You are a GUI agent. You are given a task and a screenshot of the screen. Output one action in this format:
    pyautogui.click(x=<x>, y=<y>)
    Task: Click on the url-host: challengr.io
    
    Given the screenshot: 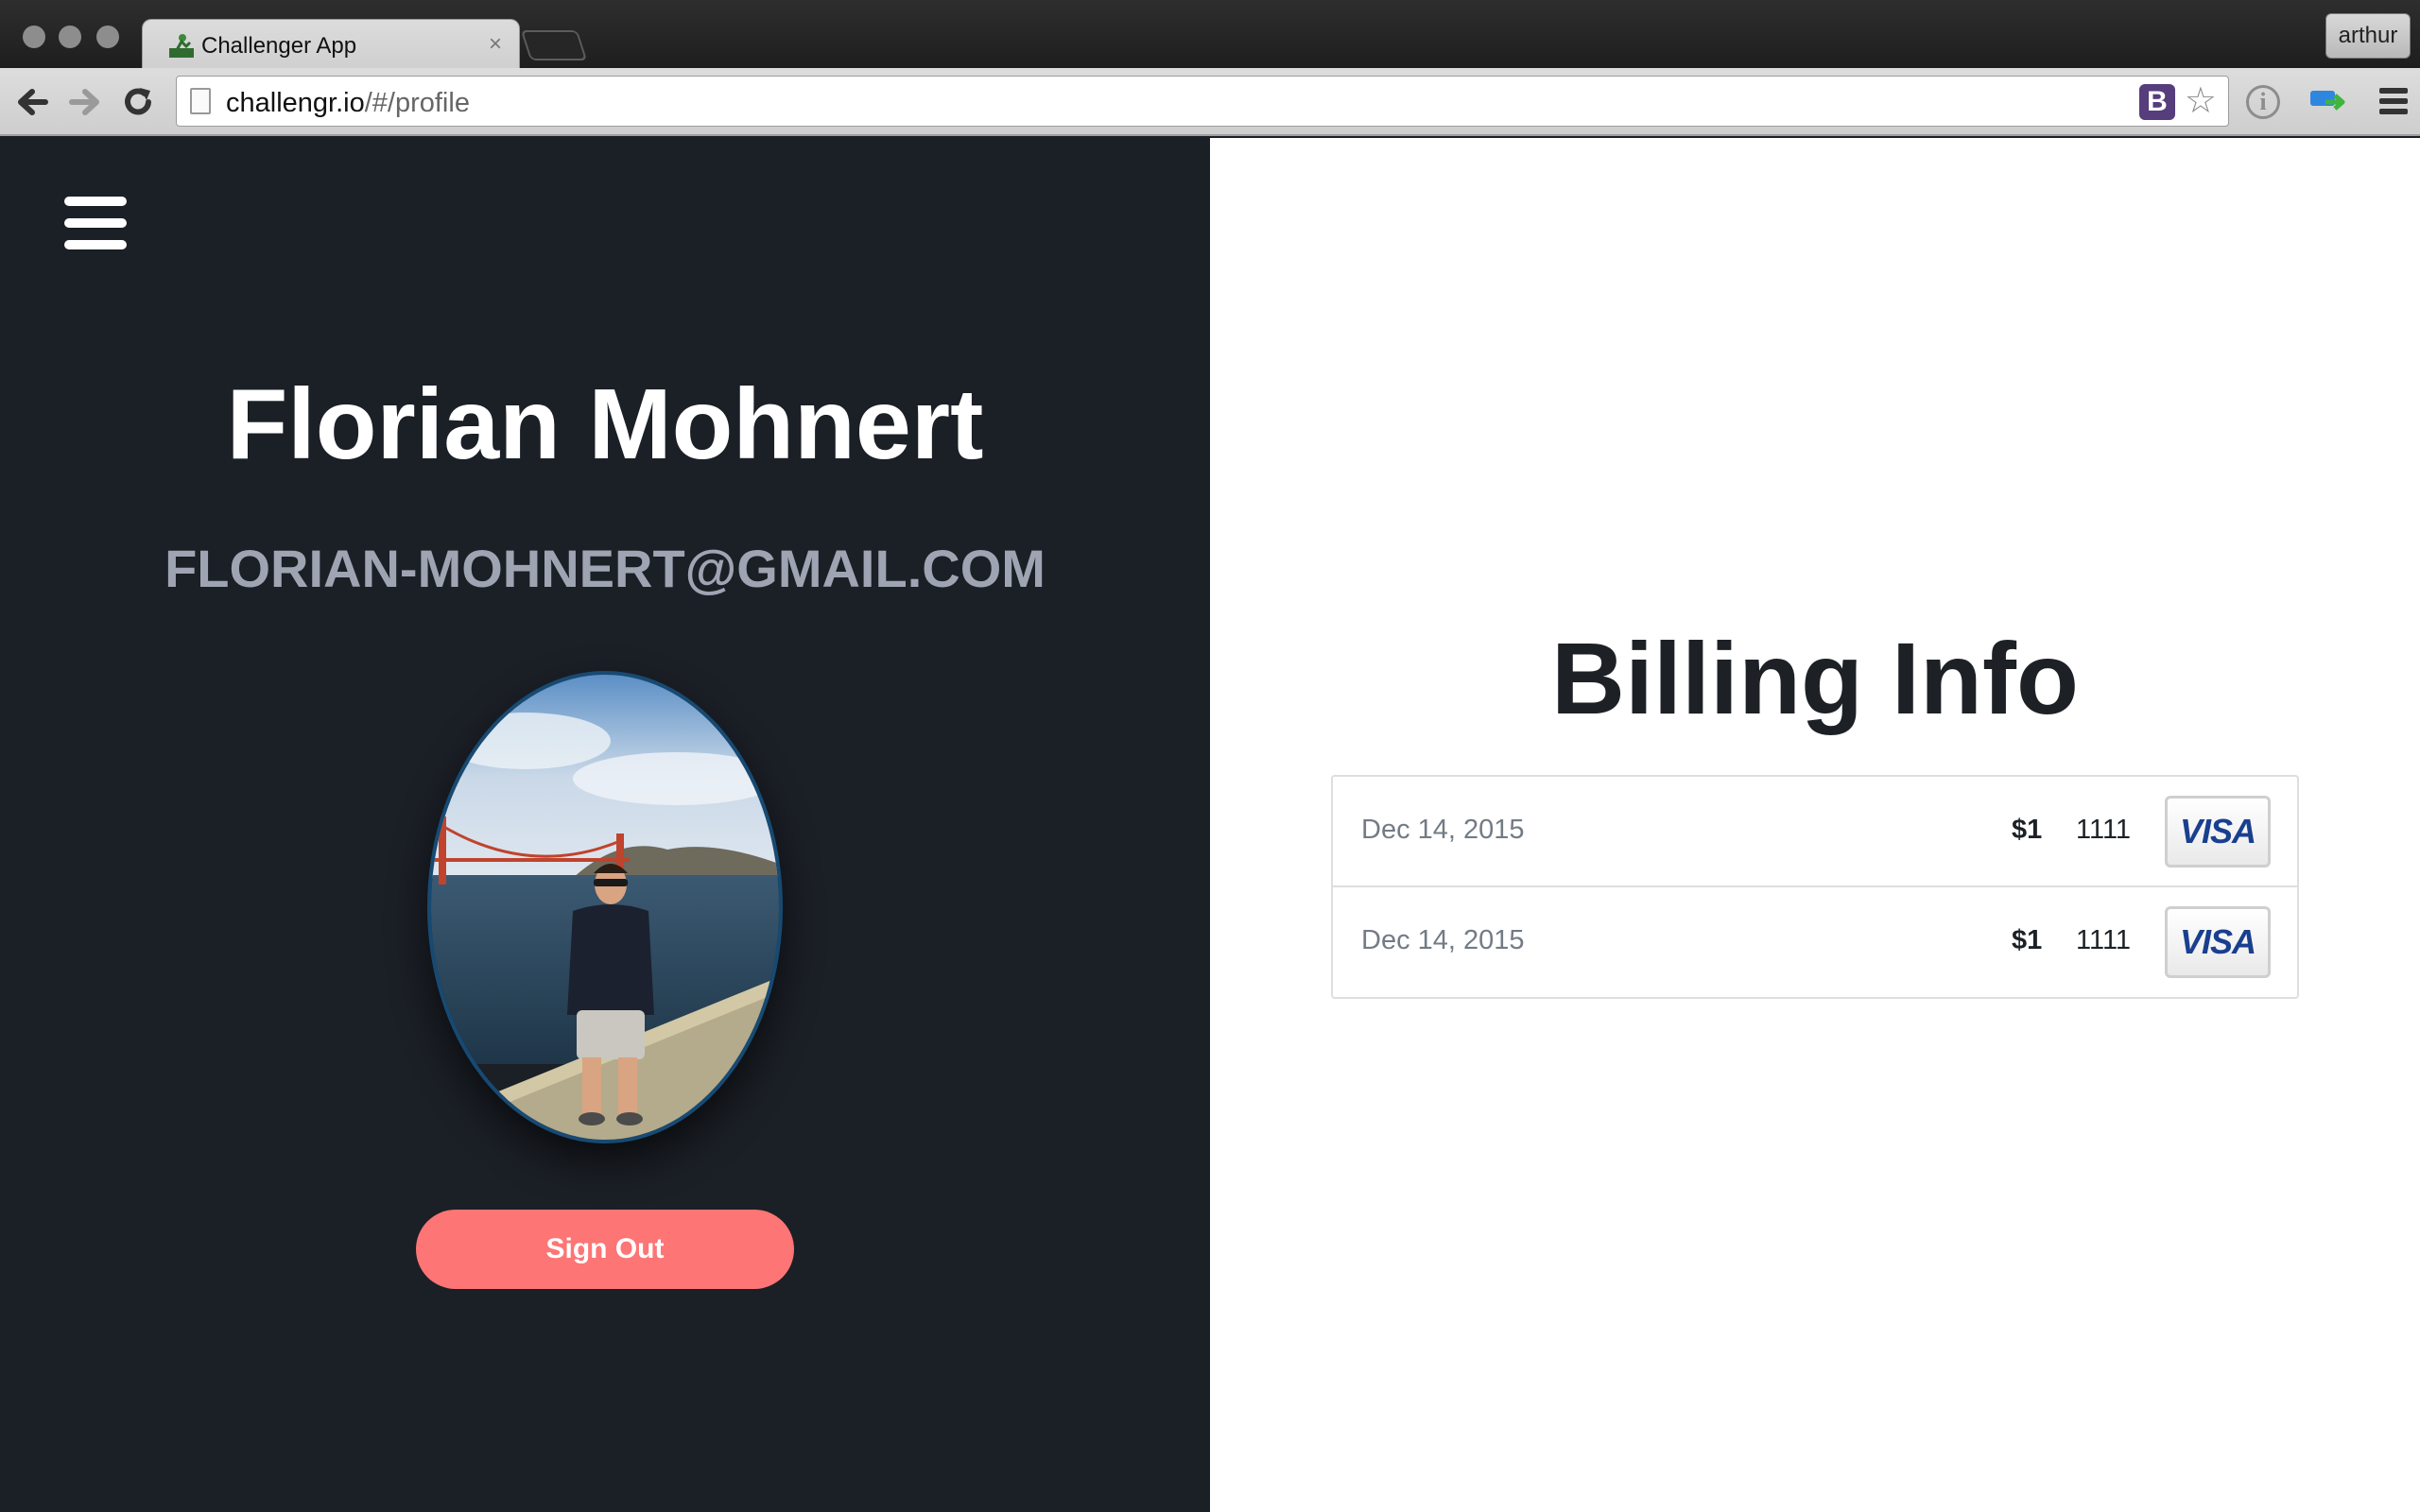 What is the action you would take?
    pyautogui.click(x=295, y=103)
    